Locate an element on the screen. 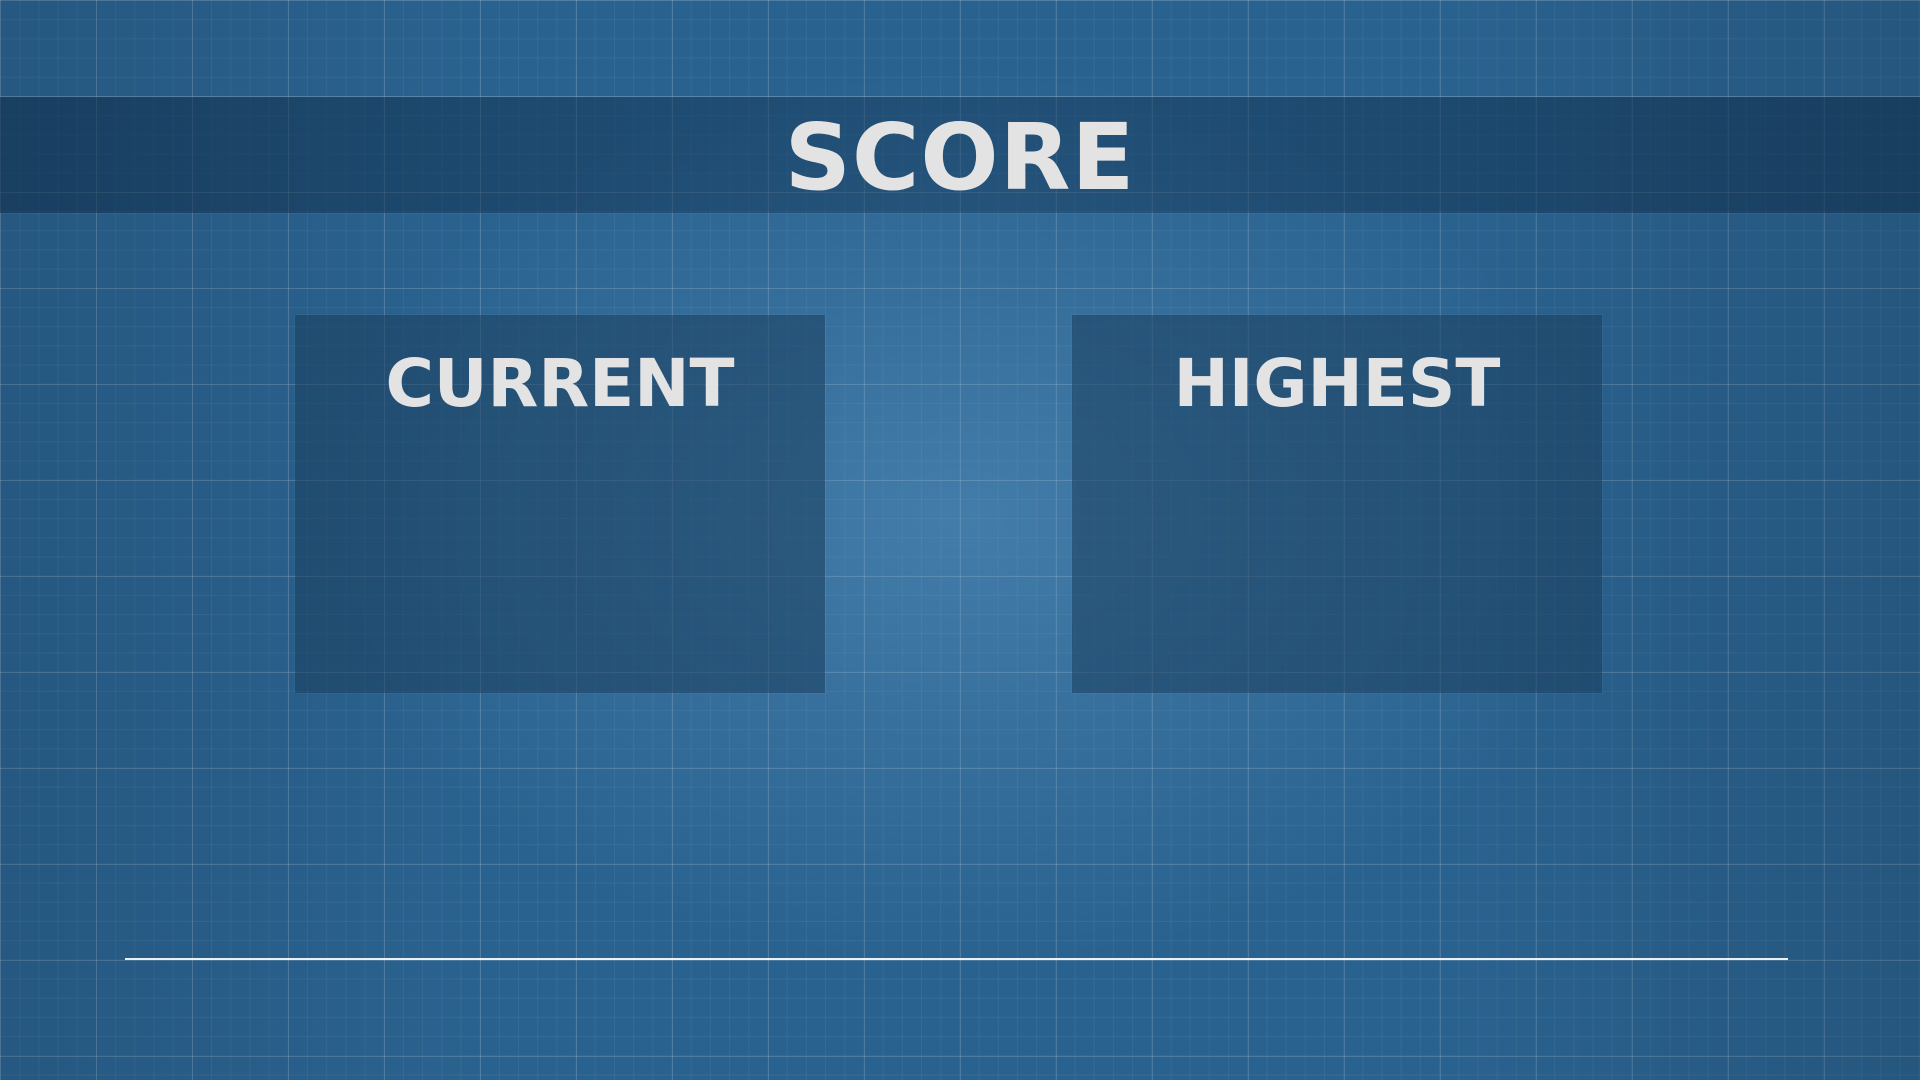 The width and height of the screenshot is (1920, 1080). current-score-label: CURRENT is located at coordinates (560, 383).